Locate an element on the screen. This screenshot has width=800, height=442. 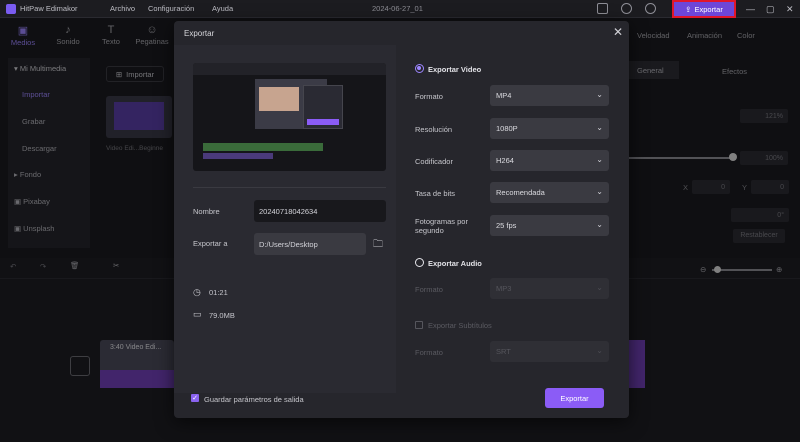
menu-configuracion: Configuración is located at coordinates (171, 8).